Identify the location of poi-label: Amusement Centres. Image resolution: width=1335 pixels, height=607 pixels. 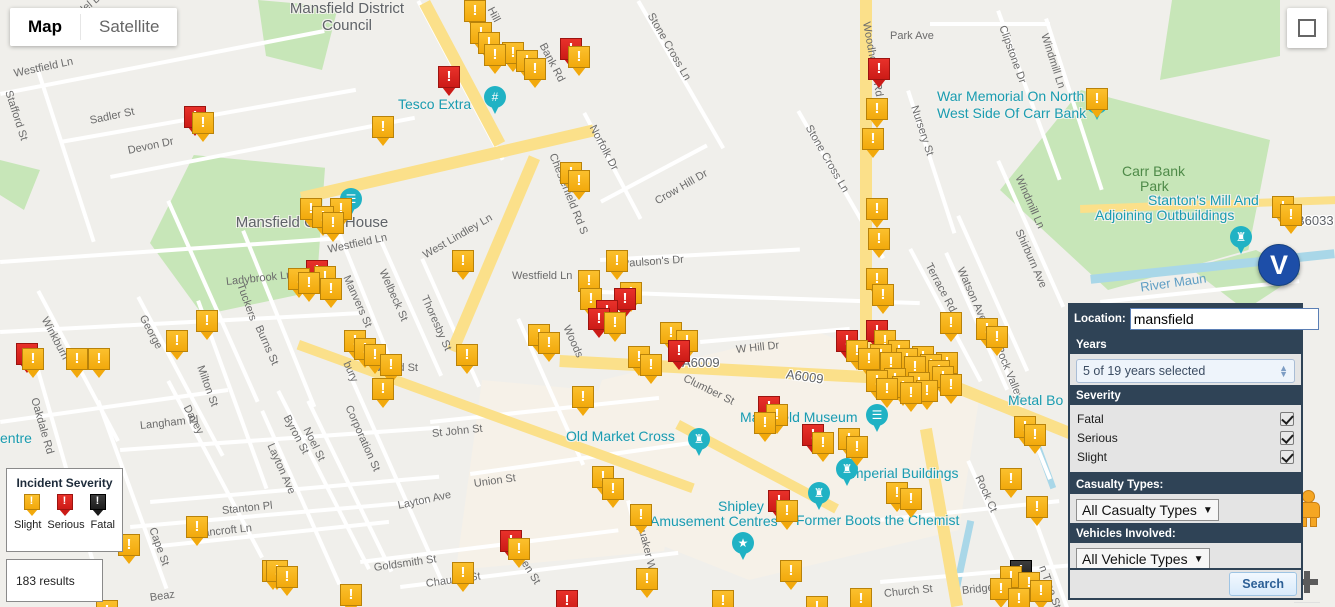
(714, 521).